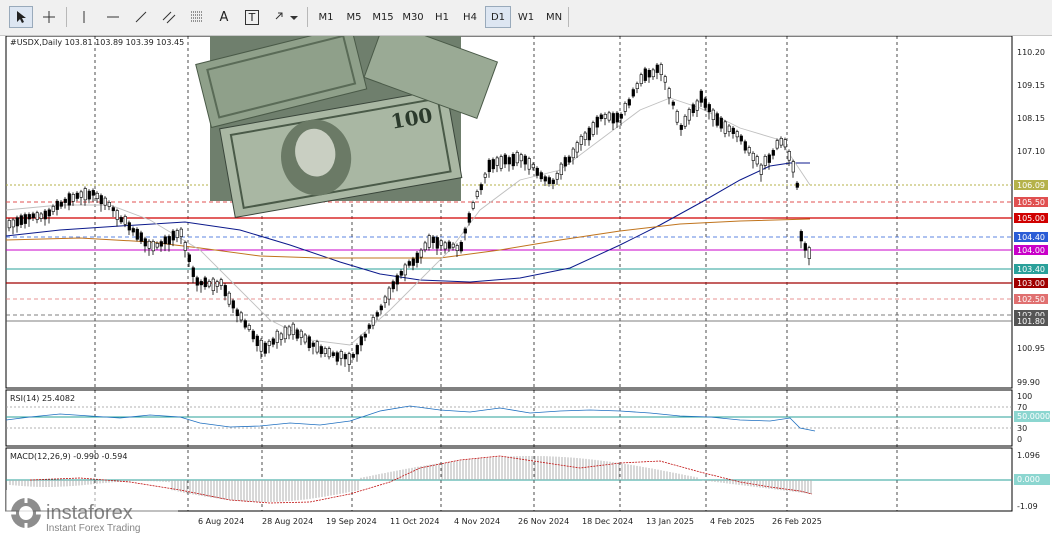  What do you see at coordinates (1032, 418) in the screenshot?
I see `rsi-axis: 100 70 30 0 50.0000` at bounding box center [1032, 418].